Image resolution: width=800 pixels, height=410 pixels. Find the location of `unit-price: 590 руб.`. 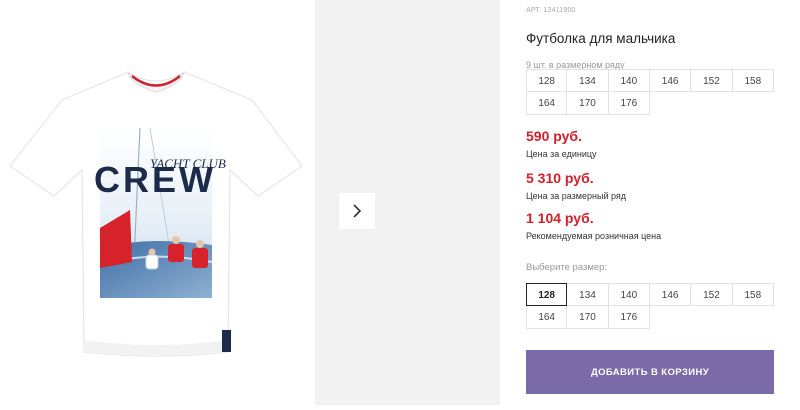

unit-price: 590 руб. is located at coordinates (554, 136).